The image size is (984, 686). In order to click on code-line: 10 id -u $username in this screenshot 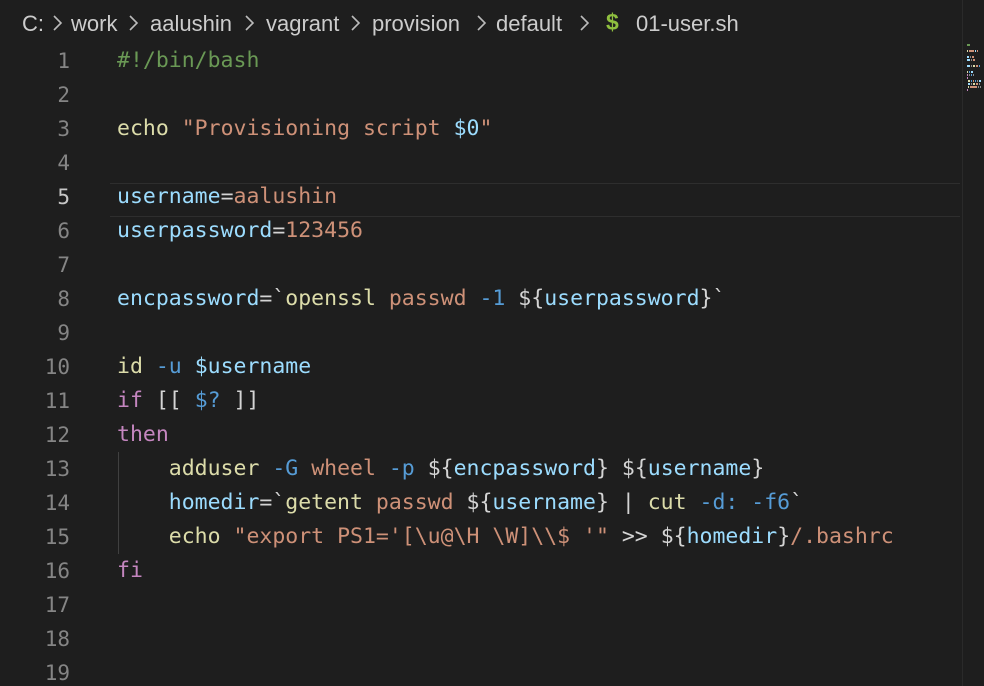, I will do `click(481, 367)`.